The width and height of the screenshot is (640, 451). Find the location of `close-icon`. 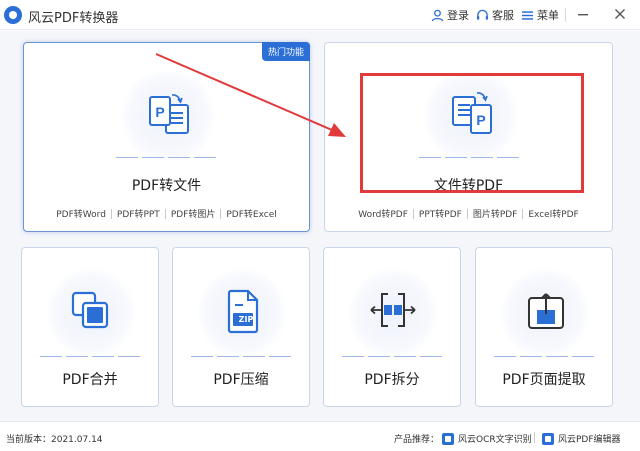

close-icon is located at coordinates (620, 14).